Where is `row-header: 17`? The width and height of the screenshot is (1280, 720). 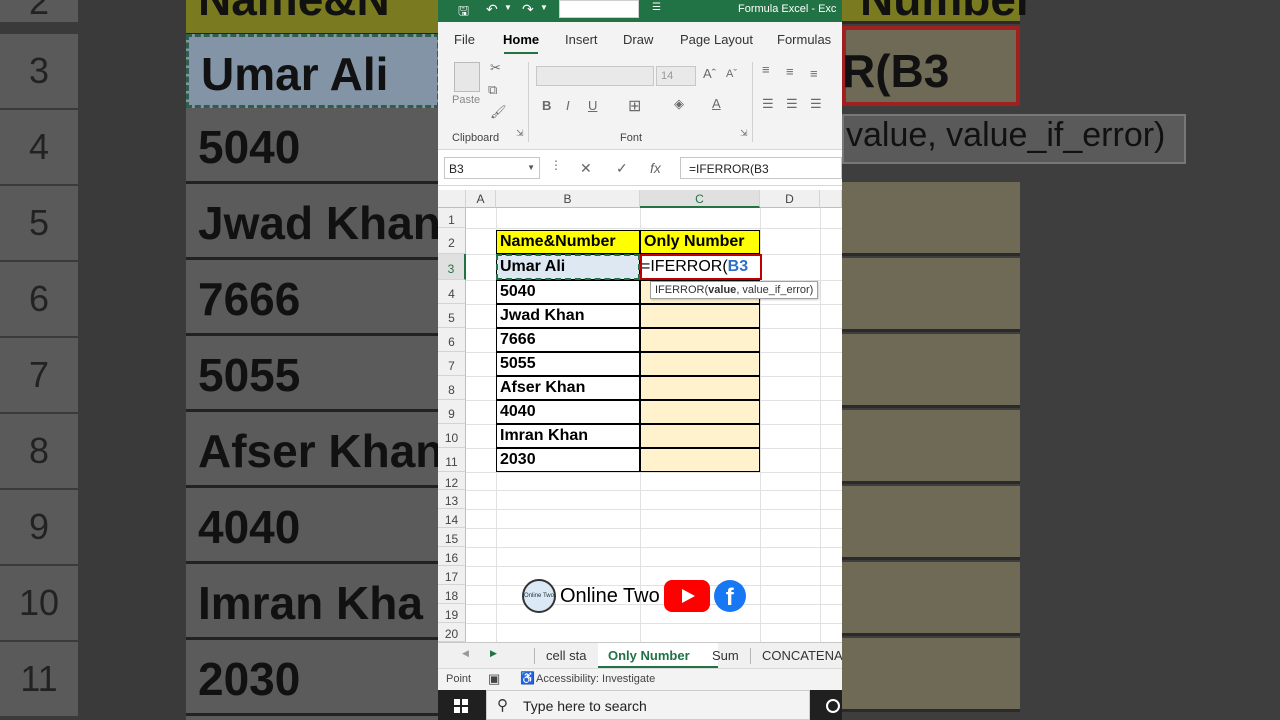
row-header: 17 is located at coordinates (452, 575).